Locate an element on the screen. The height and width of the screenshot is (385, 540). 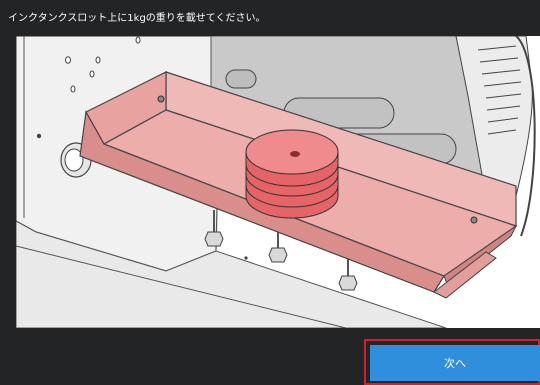
next-button: 次へ is located at coordinates (455, 363).